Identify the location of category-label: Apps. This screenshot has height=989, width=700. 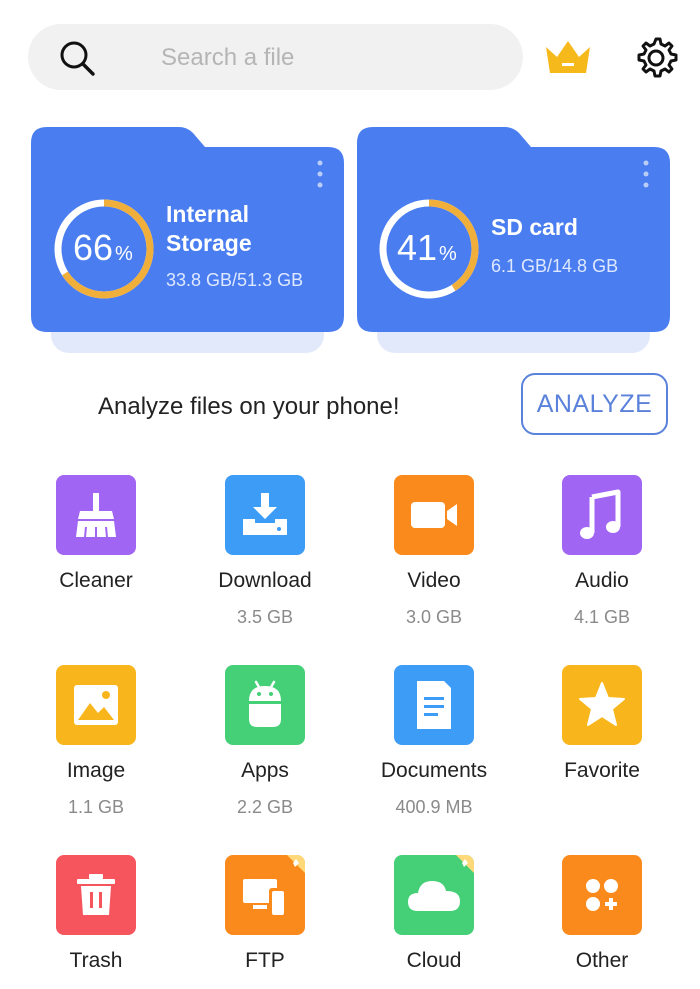
(265, 770).